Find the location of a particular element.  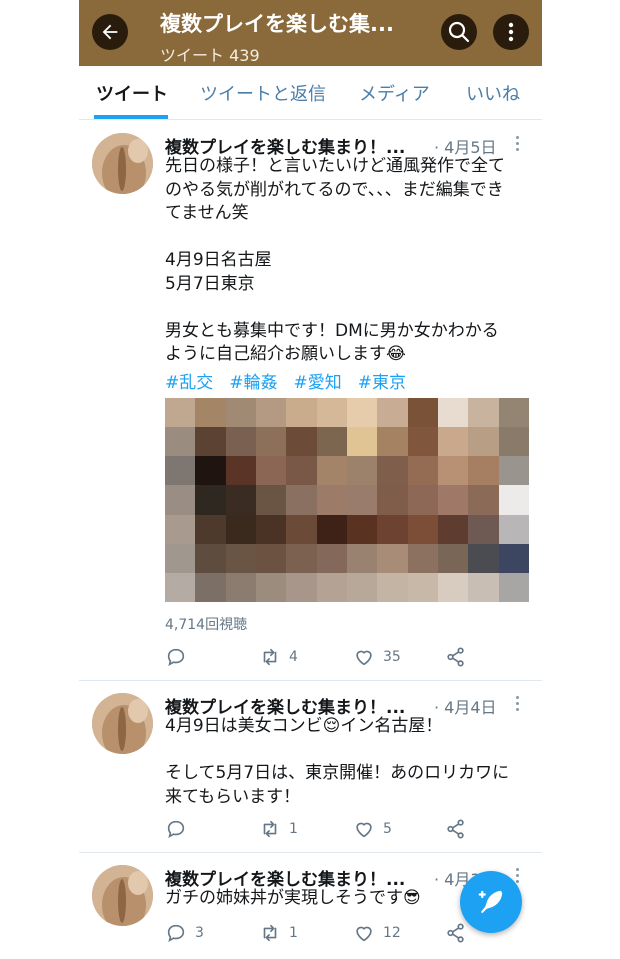

tweet-video-pixelated is located at coordinates (347, 500).